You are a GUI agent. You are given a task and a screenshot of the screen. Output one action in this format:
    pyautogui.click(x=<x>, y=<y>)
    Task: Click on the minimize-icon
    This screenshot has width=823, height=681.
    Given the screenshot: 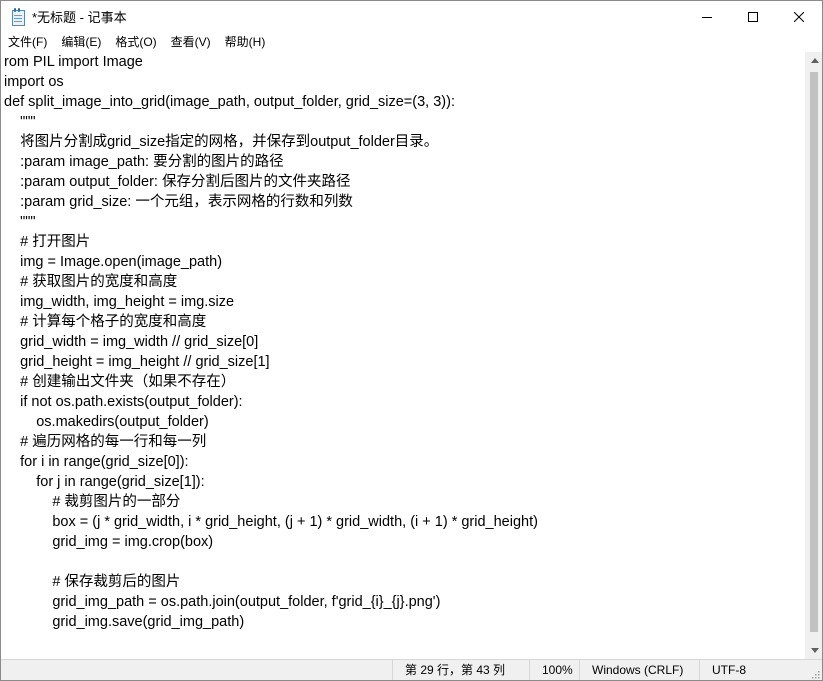 What is the action you would take?
    pyautogui.click(x=707, y=17)
    